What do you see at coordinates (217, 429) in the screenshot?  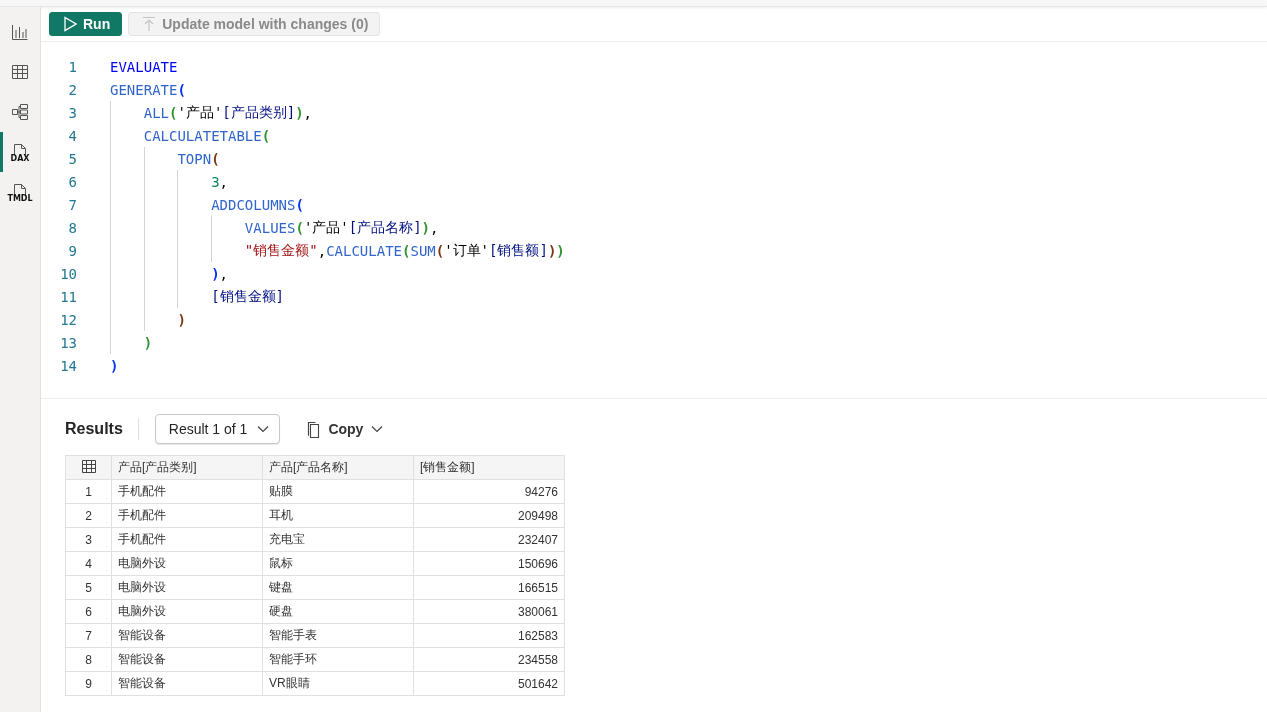 I see `result-dropdown: Result 1 of 1` at bounding box center [217, 429].